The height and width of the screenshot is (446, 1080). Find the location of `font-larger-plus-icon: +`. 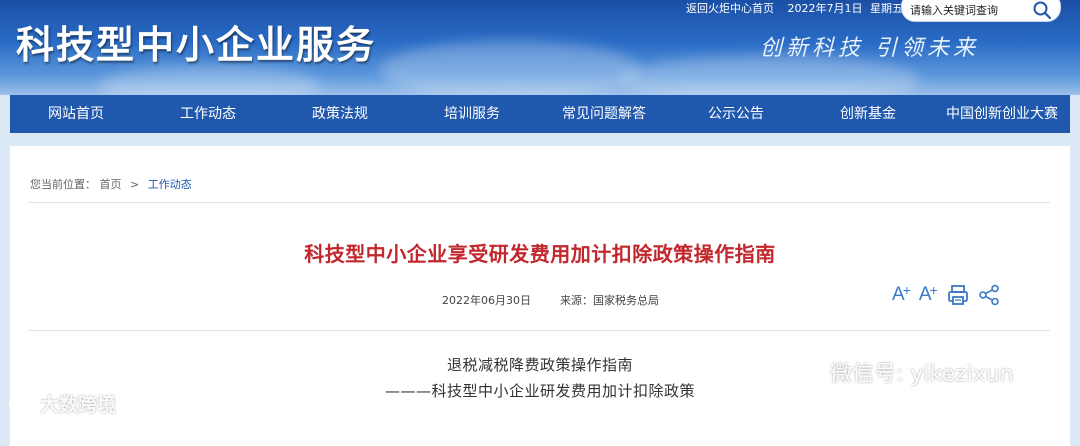

font-larger-plus-icon: + is located at coordinates (906, 290).